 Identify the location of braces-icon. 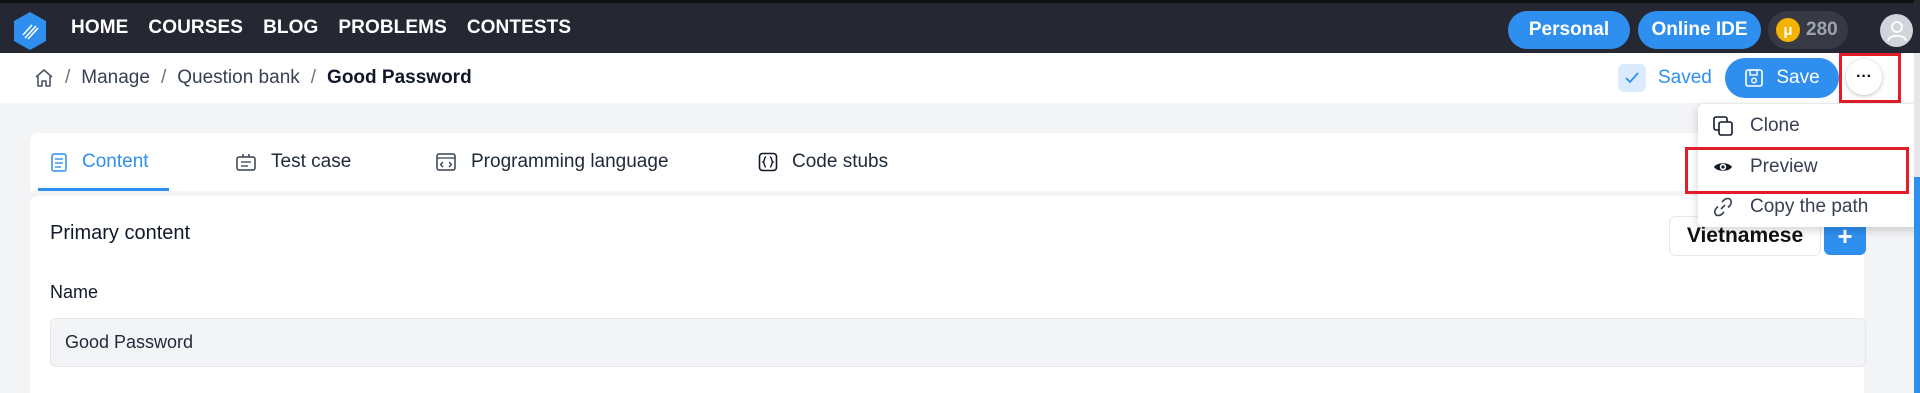
(768, 162).